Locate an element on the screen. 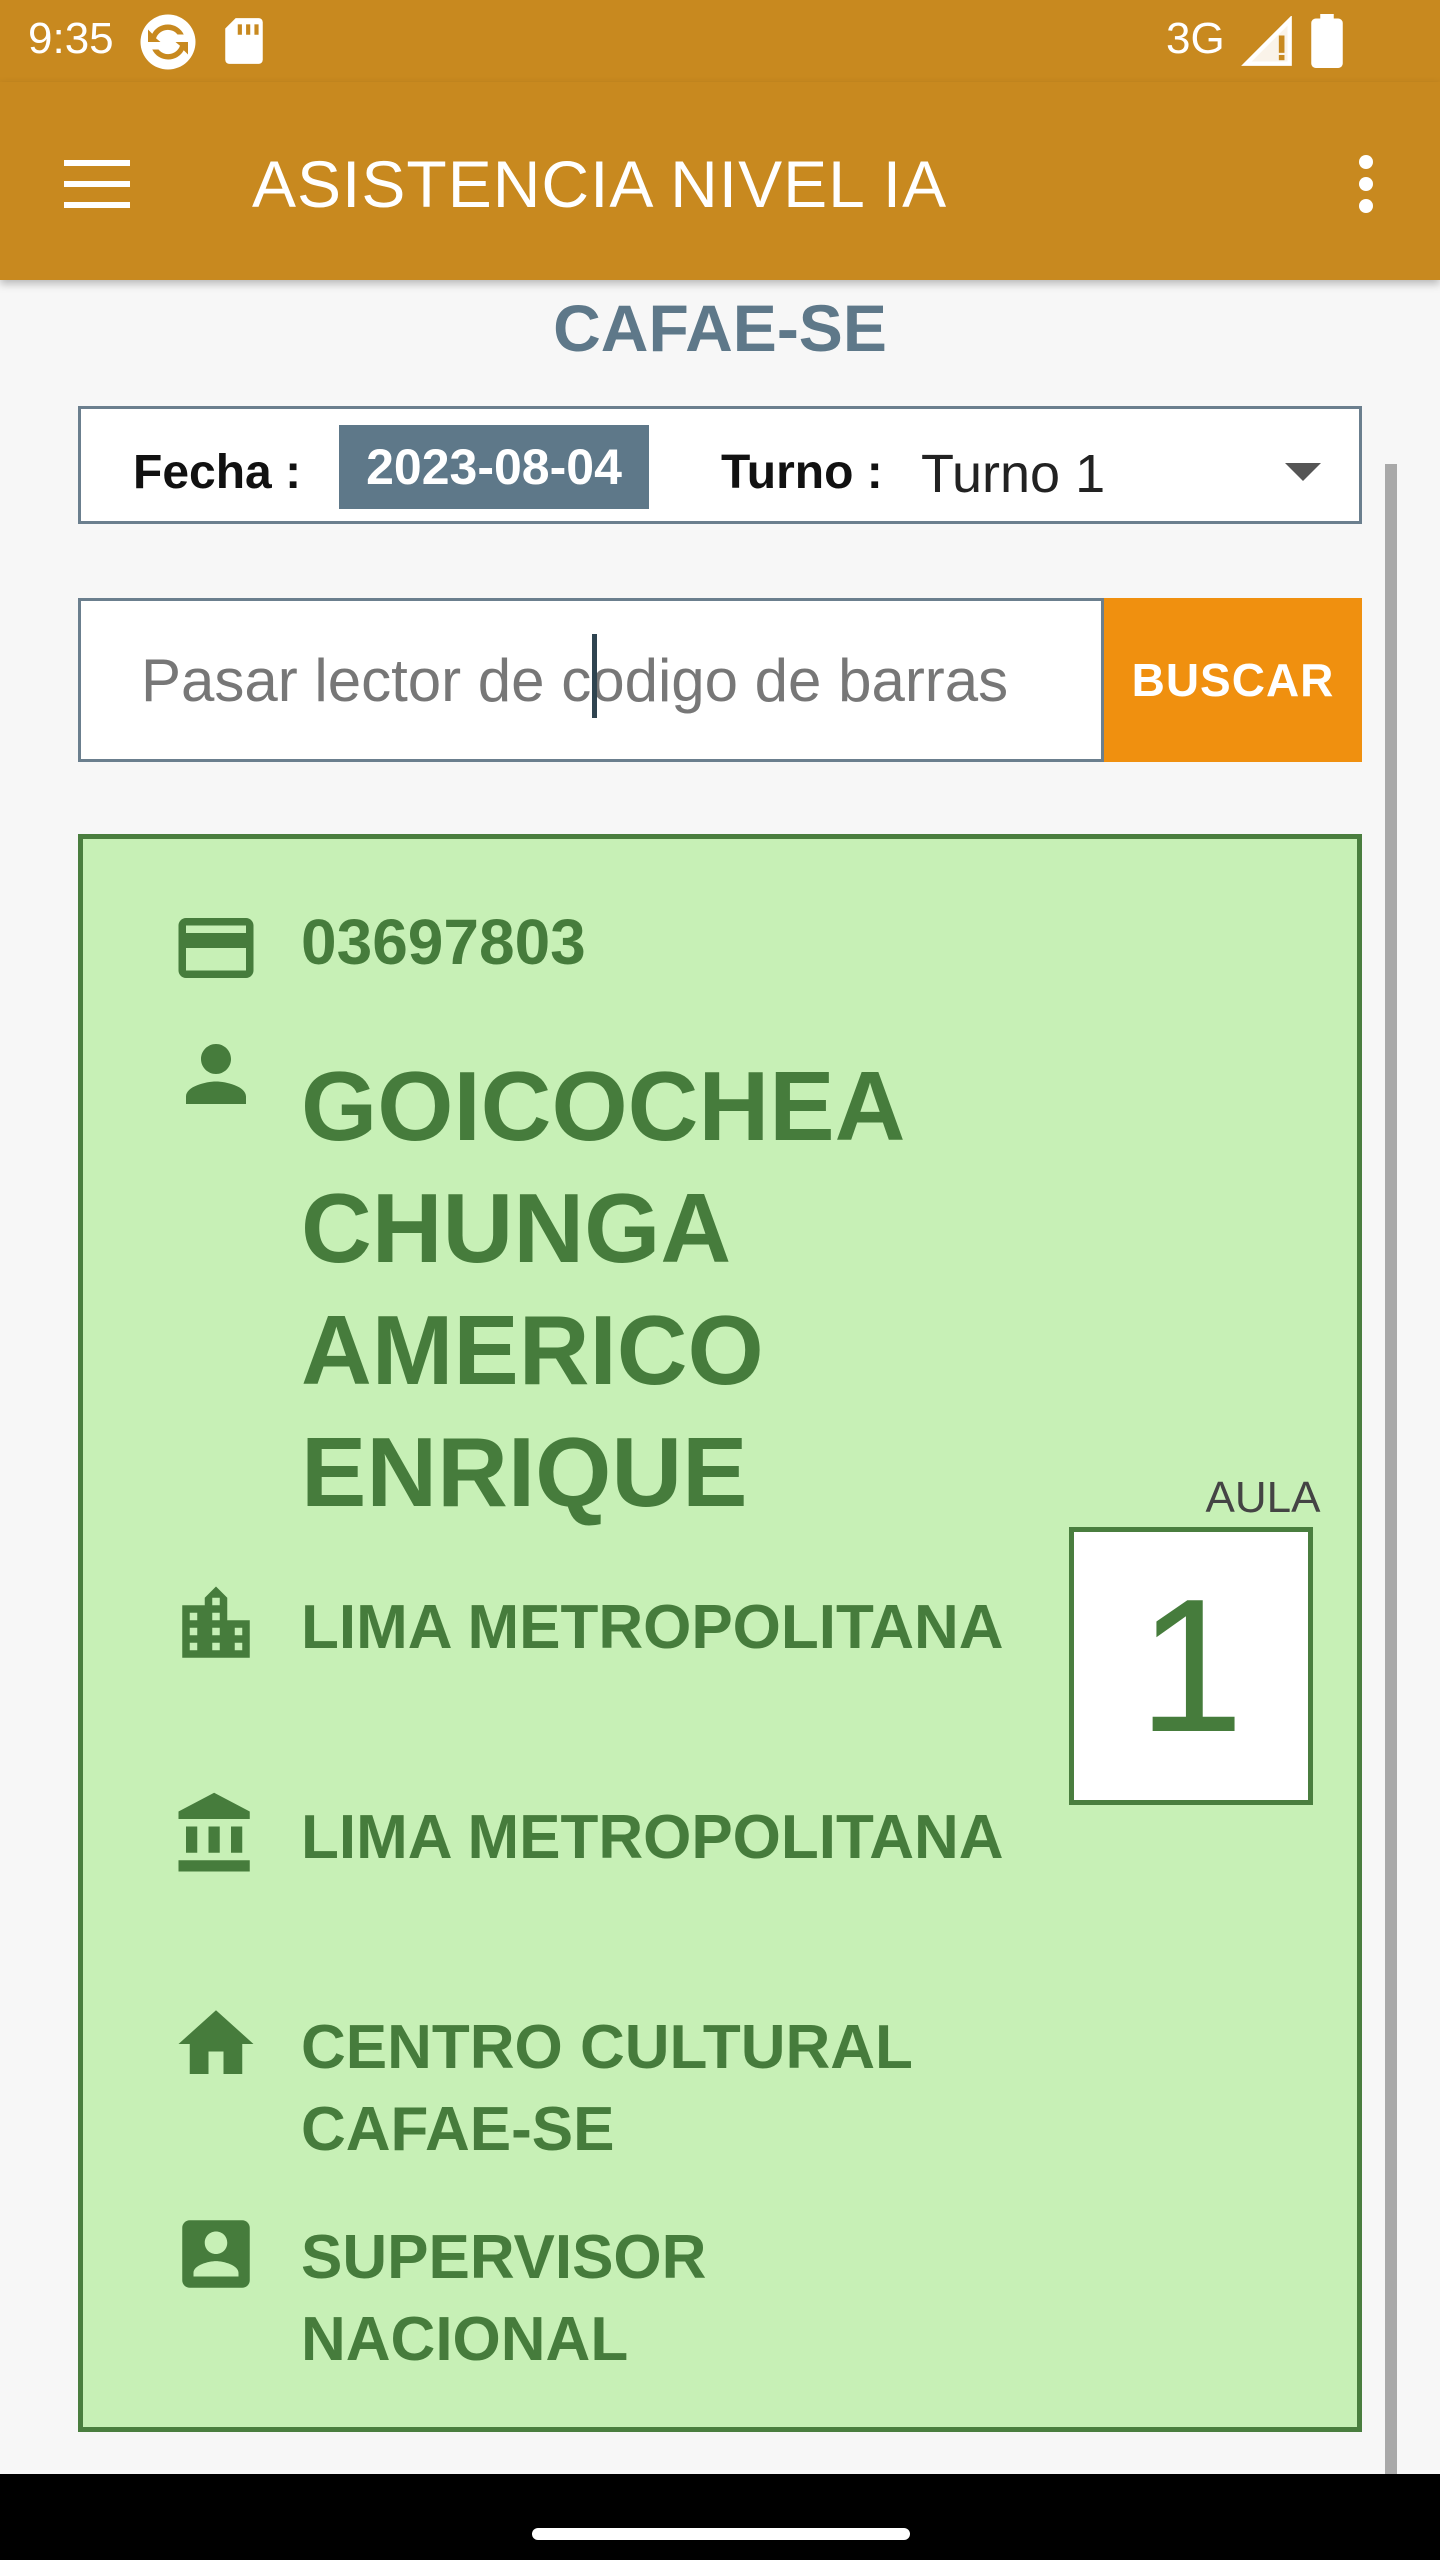  credit-card-icon is located at coordinates (216, 948).